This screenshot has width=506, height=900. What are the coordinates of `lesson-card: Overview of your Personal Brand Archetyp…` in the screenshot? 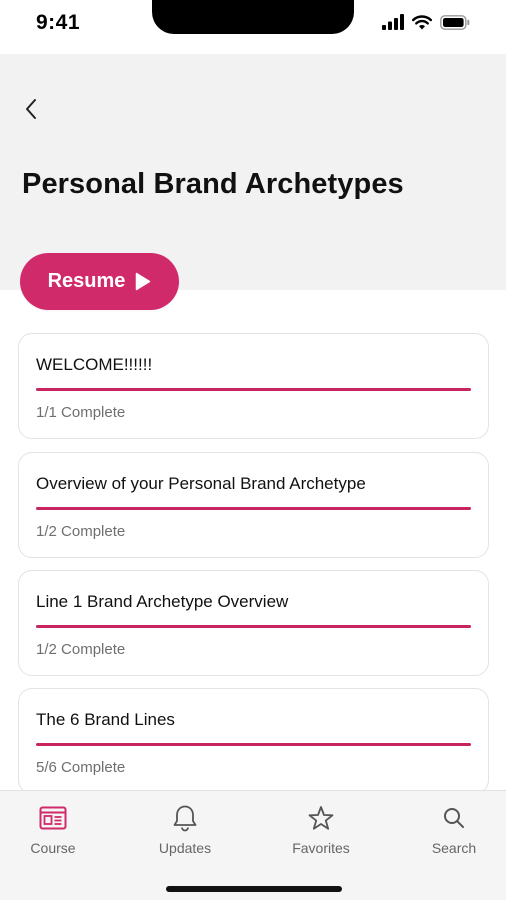 It's located at (253, 505).